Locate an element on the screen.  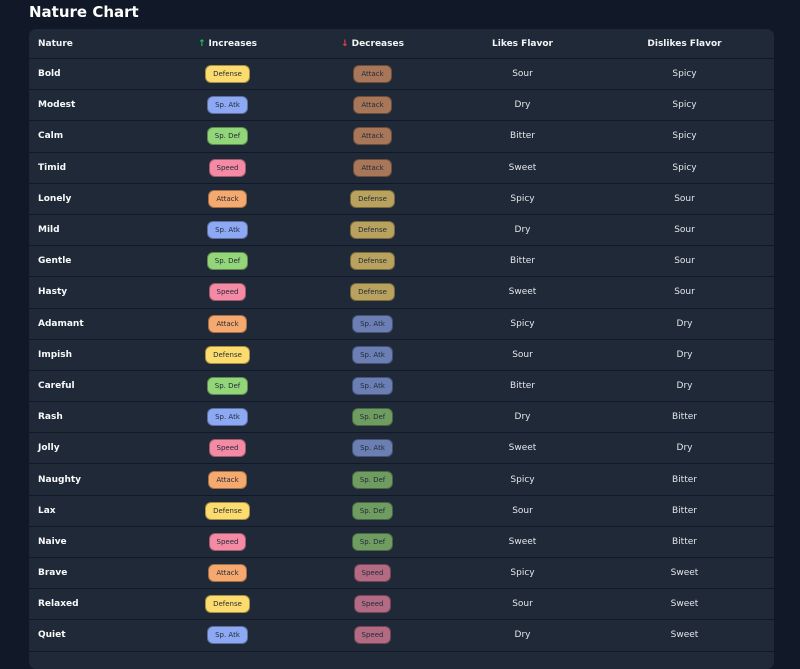
header-nature: Nature is located at coordinates (81, 44).